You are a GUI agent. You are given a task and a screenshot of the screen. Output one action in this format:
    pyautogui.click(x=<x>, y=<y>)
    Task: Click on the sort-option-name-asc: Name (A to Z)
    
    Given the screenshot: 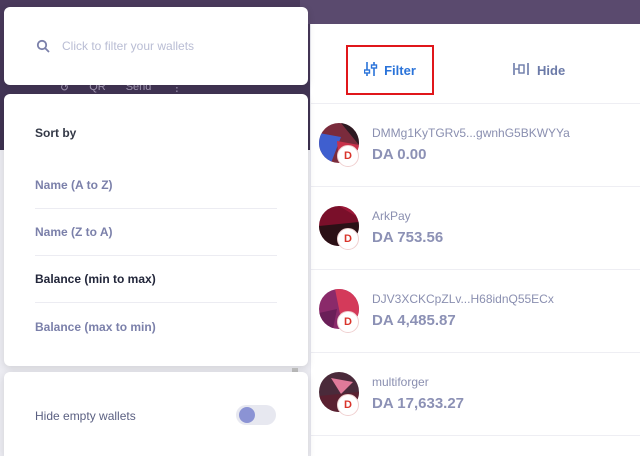 What is the action you would take?
    pyautogui.click(x=156, y=185)
    